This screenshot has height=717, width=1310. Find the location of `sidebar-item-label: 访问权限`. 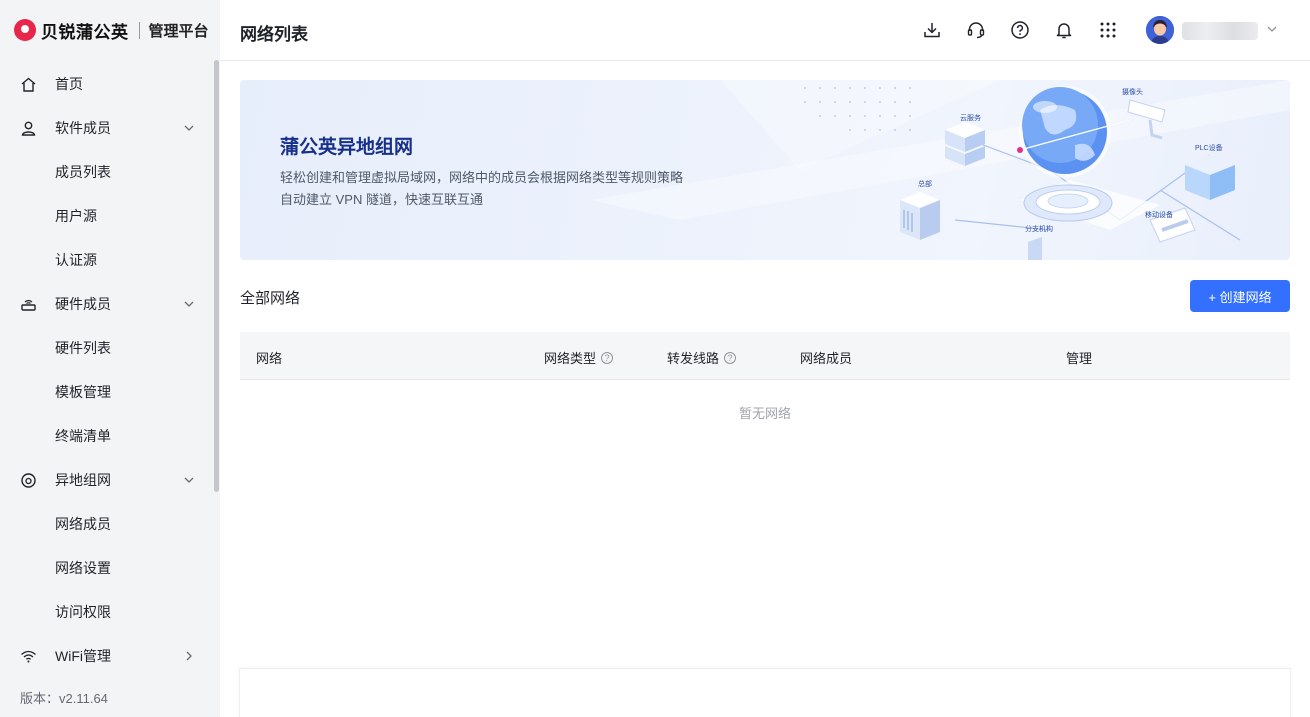

sidebar-item-label: 访问权限 is located at coordinates (83, 612).